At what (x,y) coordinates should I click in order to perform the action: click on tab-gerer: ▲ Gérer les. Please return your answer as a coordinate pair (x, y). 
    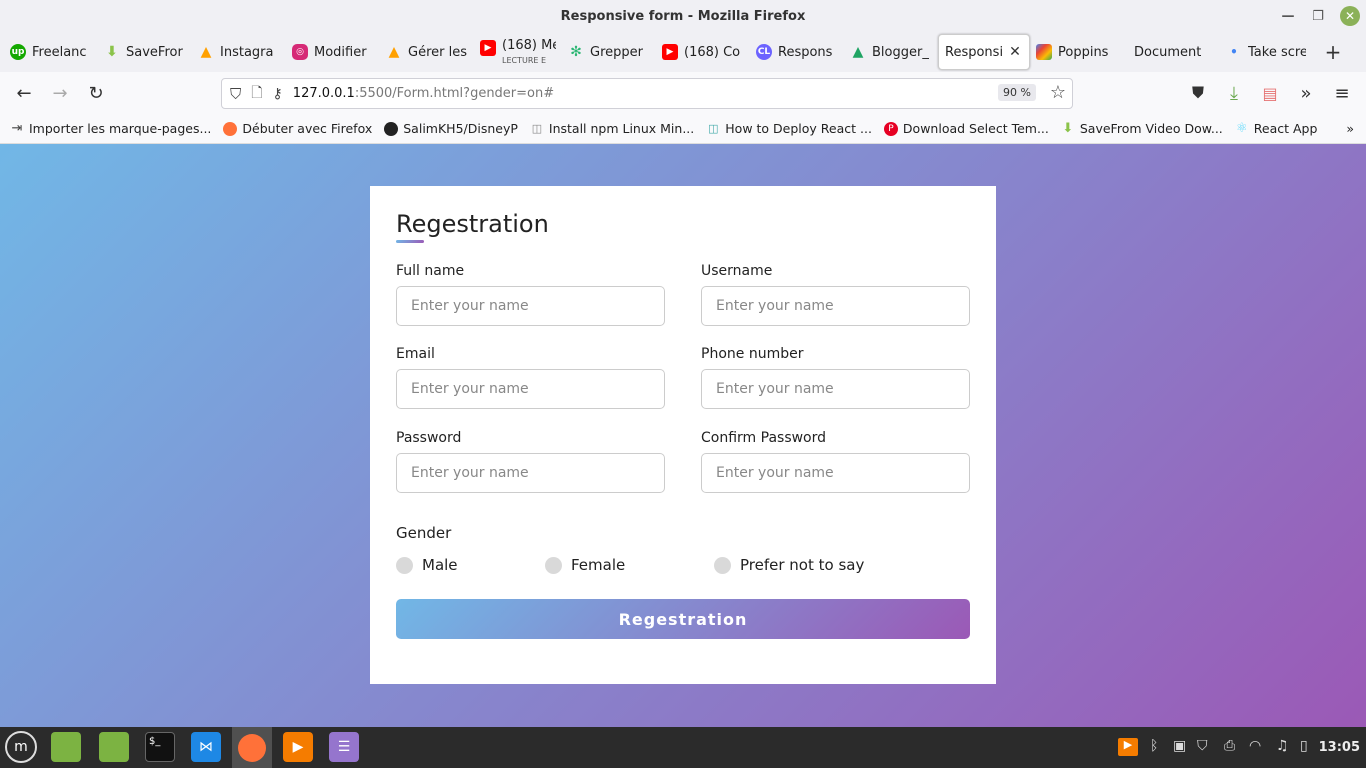
    Looking at the image, I should click on (427, 52).